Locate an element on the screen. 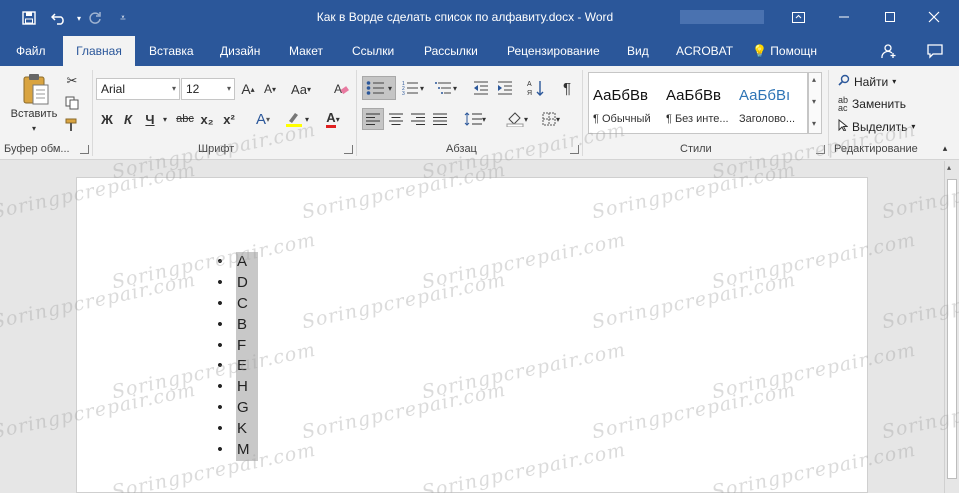  italic-button: К is located at coordinates (128, 119).